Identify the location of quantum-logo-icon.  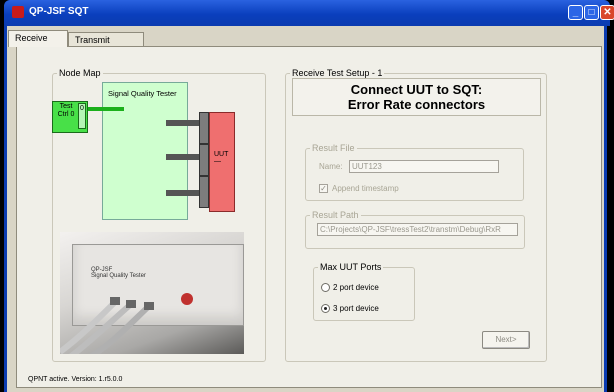
(187, 299).